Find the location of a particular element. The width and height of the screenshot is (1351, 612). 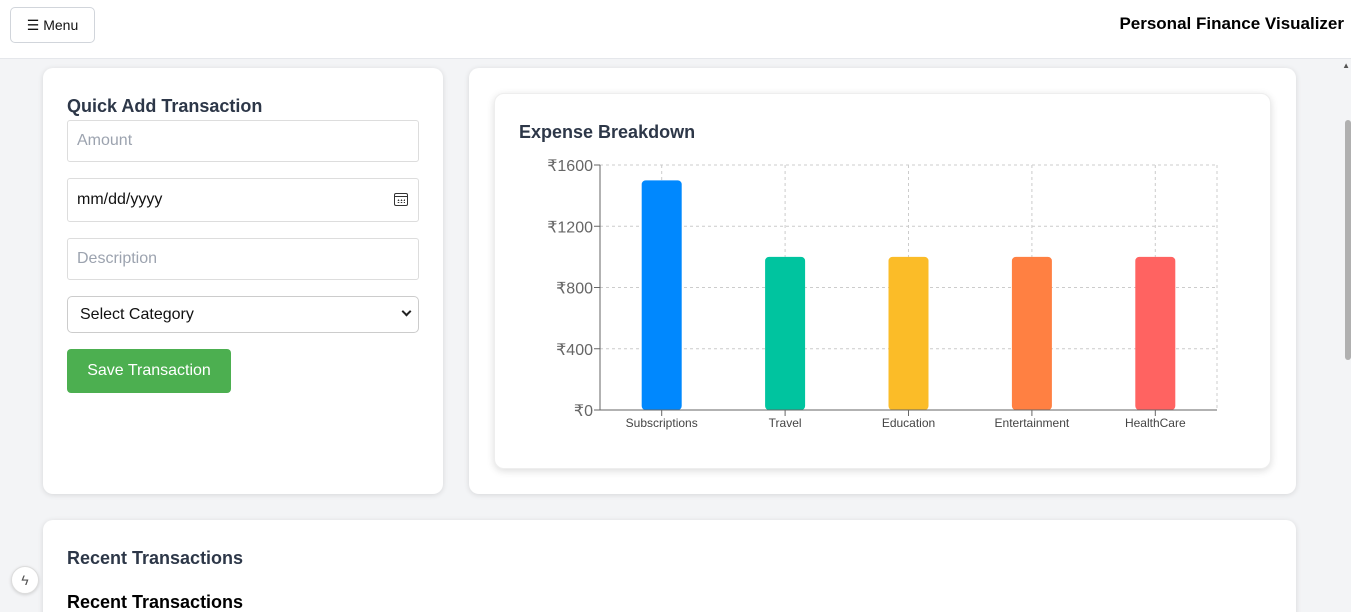

chevron-down-icon is located at coordinates (406, 311).